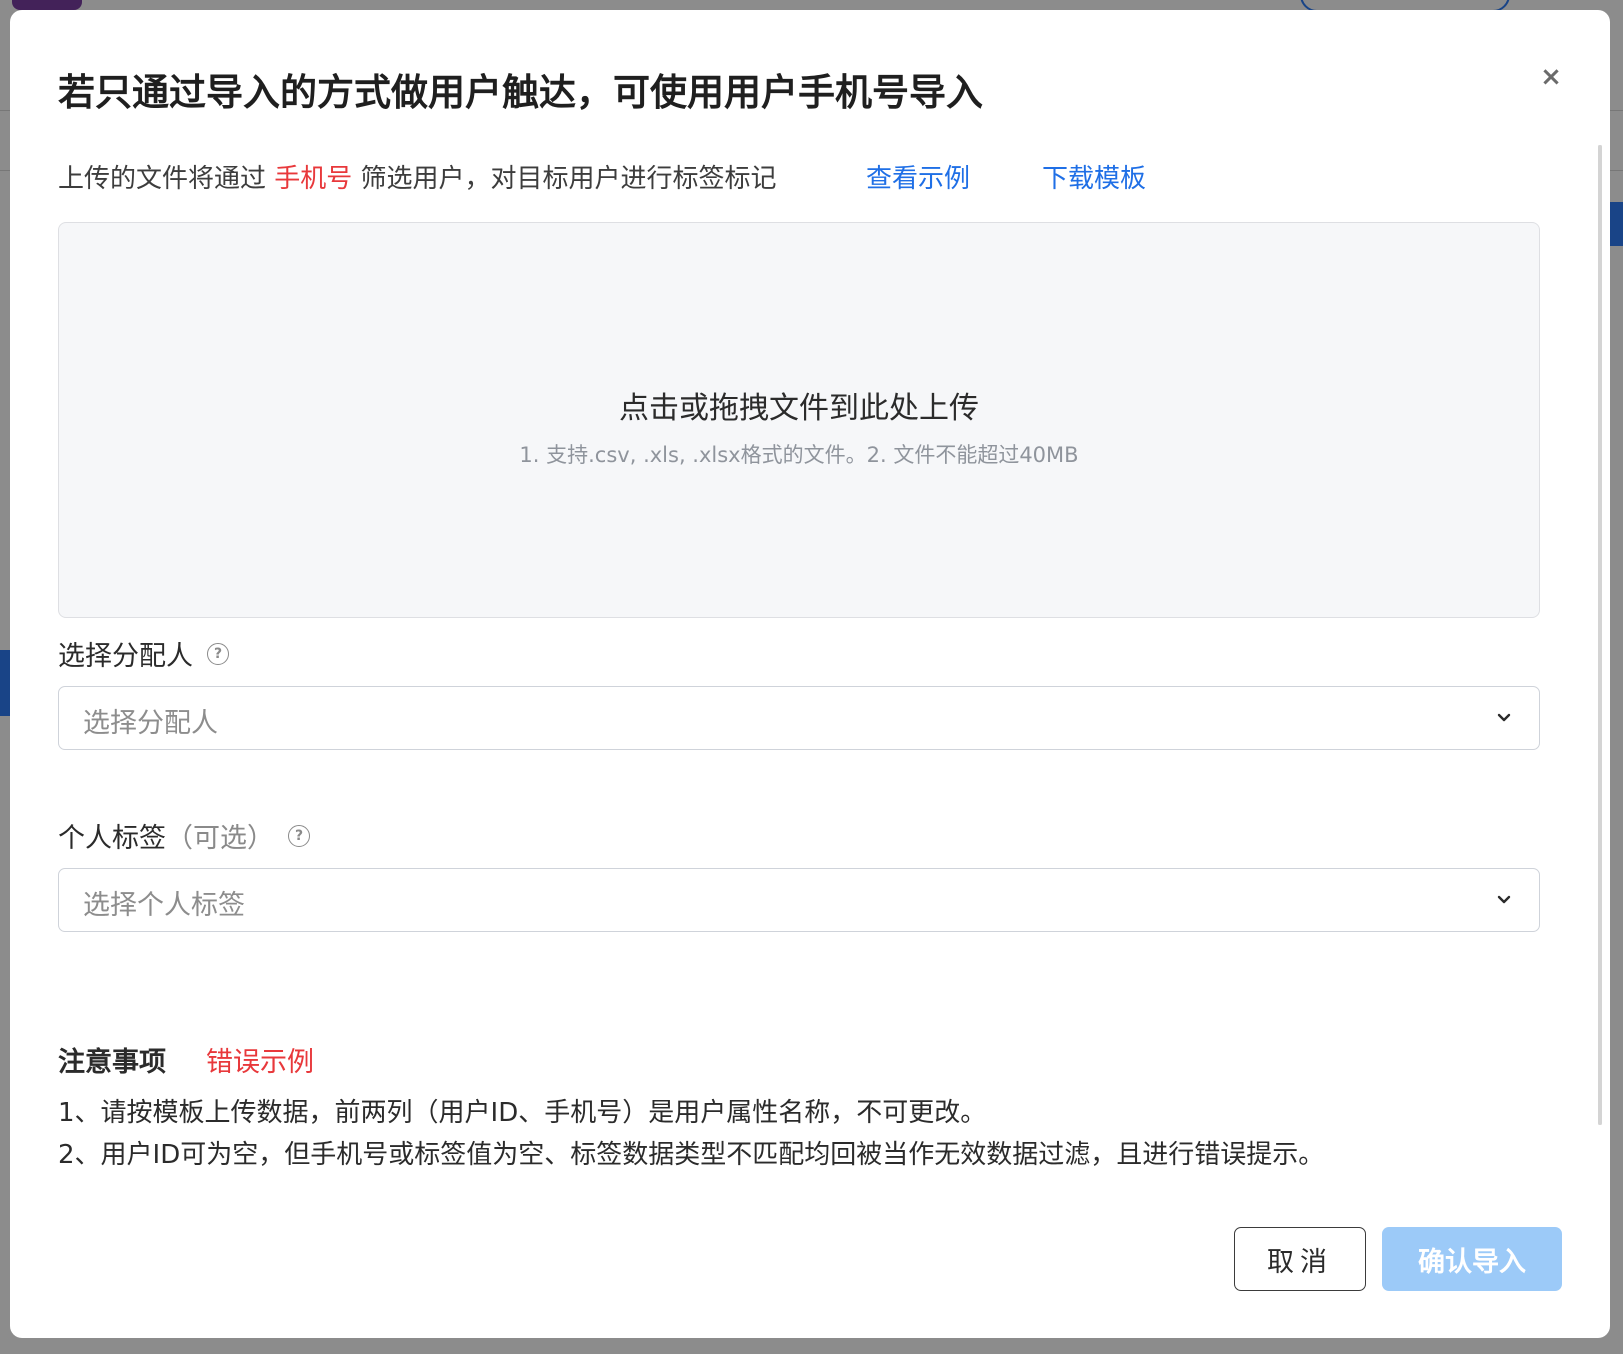 The height and width of the screenshot is (1354, 1623). Describe the element at coordinates (1600, 635) in the screenshot. I see `scrollbar-thumb` at that location.